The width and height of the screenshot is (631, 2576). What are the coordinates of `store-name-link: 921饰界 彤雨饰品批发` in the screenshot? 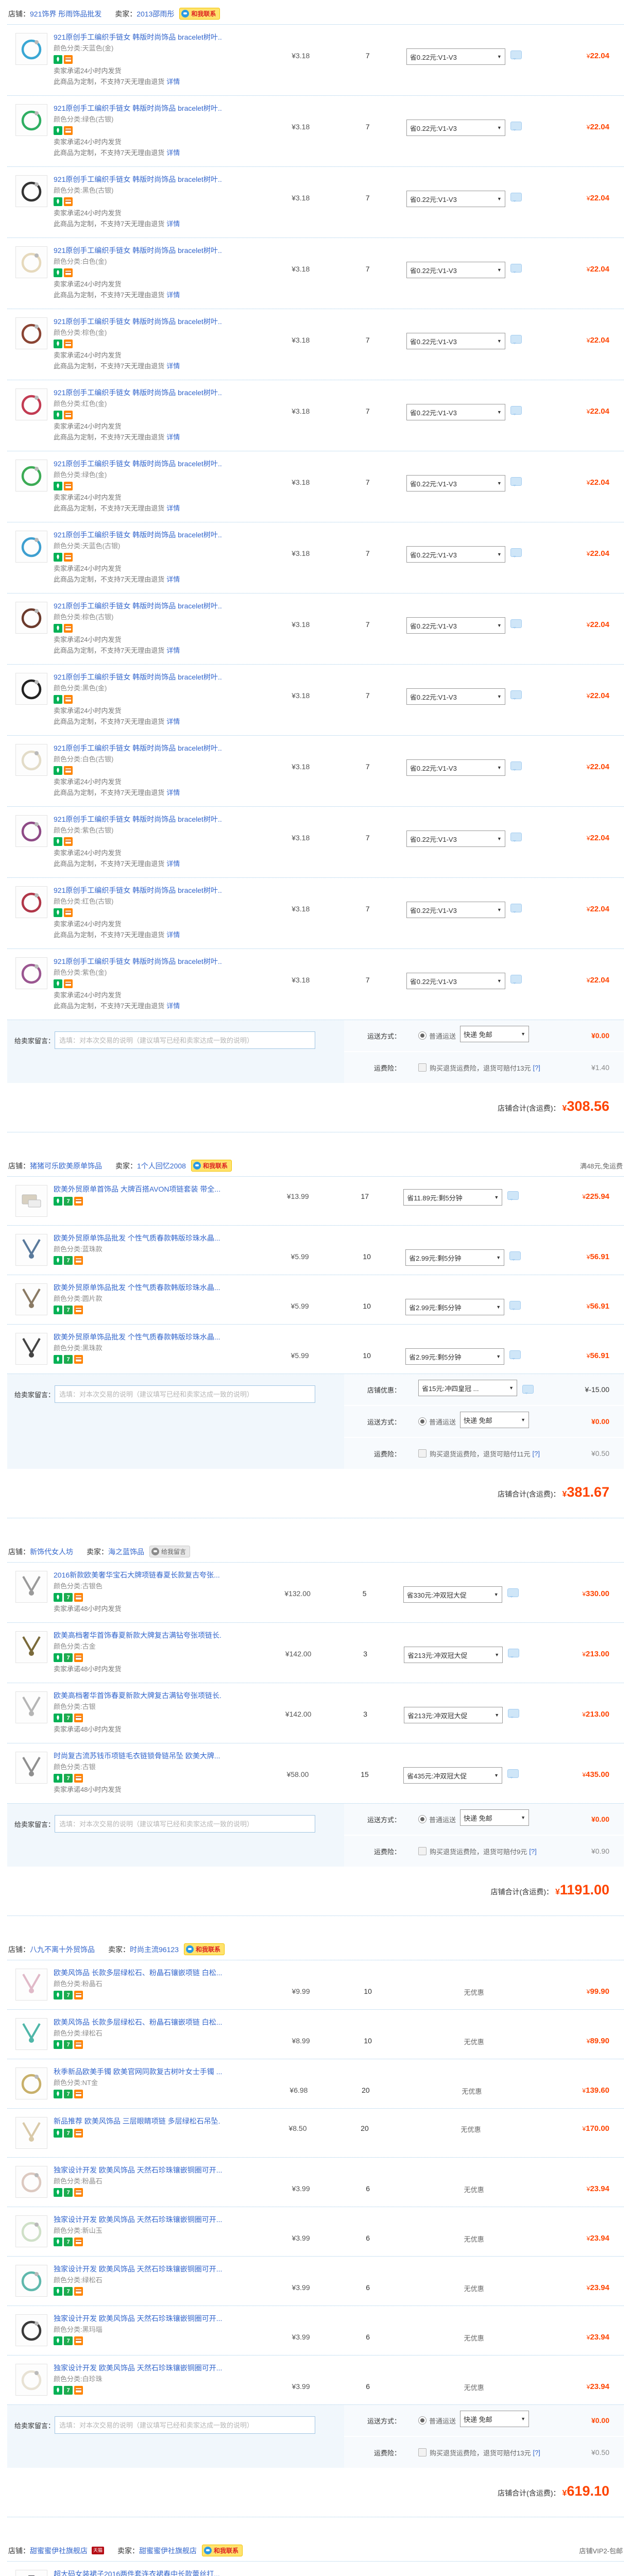 It's located at (65, 14).